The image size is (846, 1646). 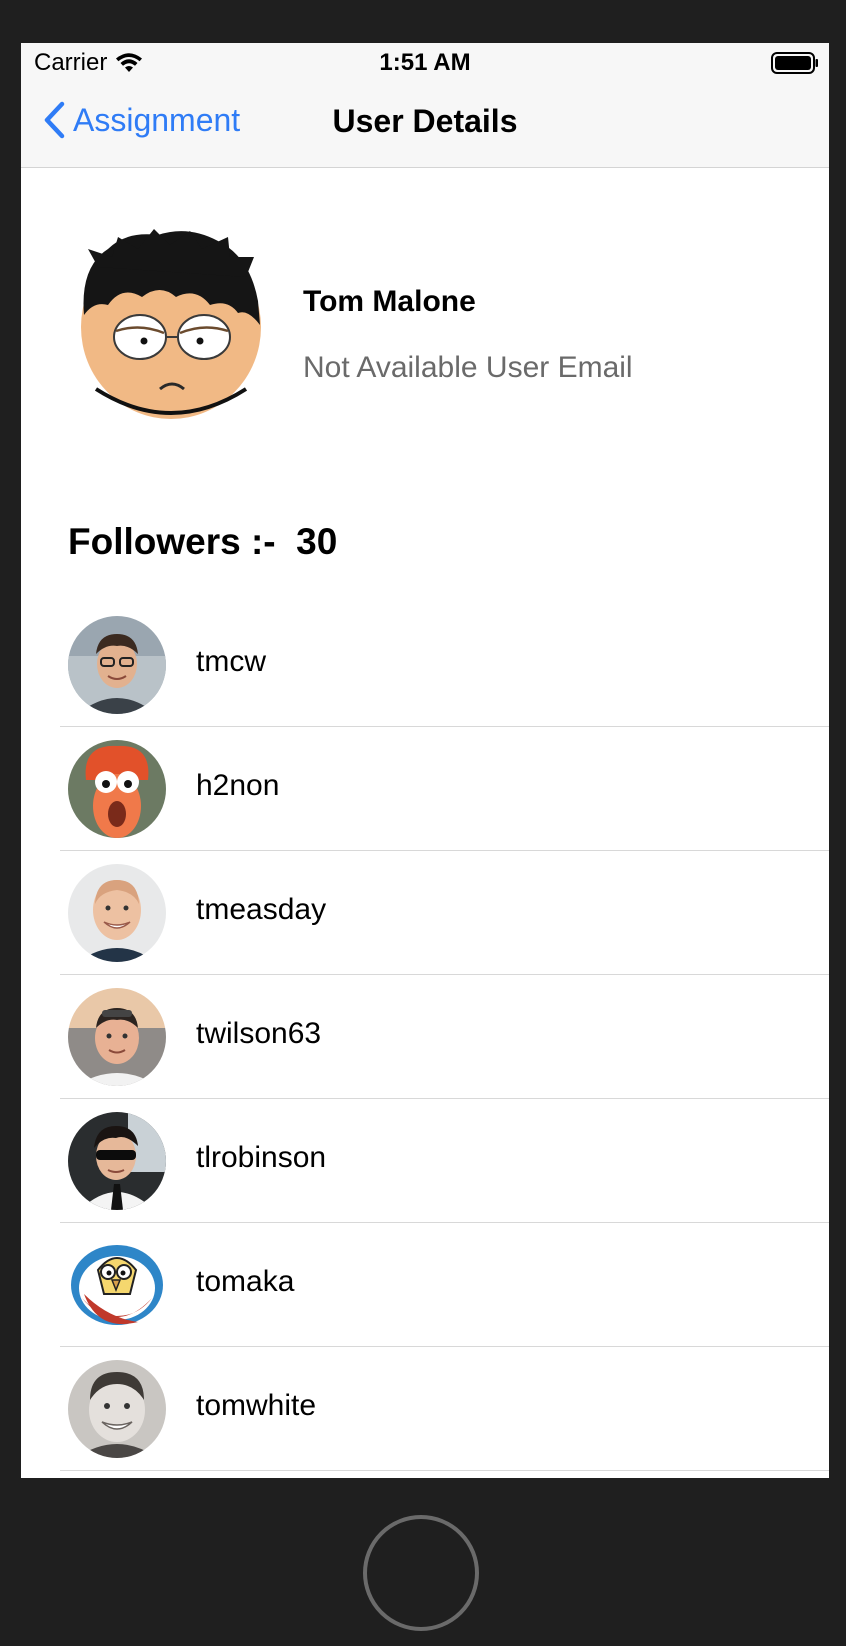 I want to click on profile-email: Not Available User Email, so click(x=468, y=367).